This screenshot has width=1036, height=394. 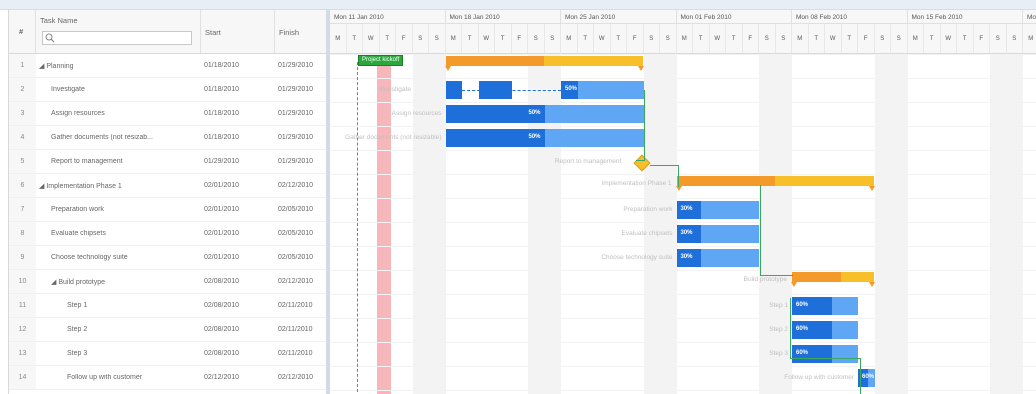 I want to click on table-row: 3 Assign resources 01/18/2010 01/29/2010, so click(x=168, y=114).